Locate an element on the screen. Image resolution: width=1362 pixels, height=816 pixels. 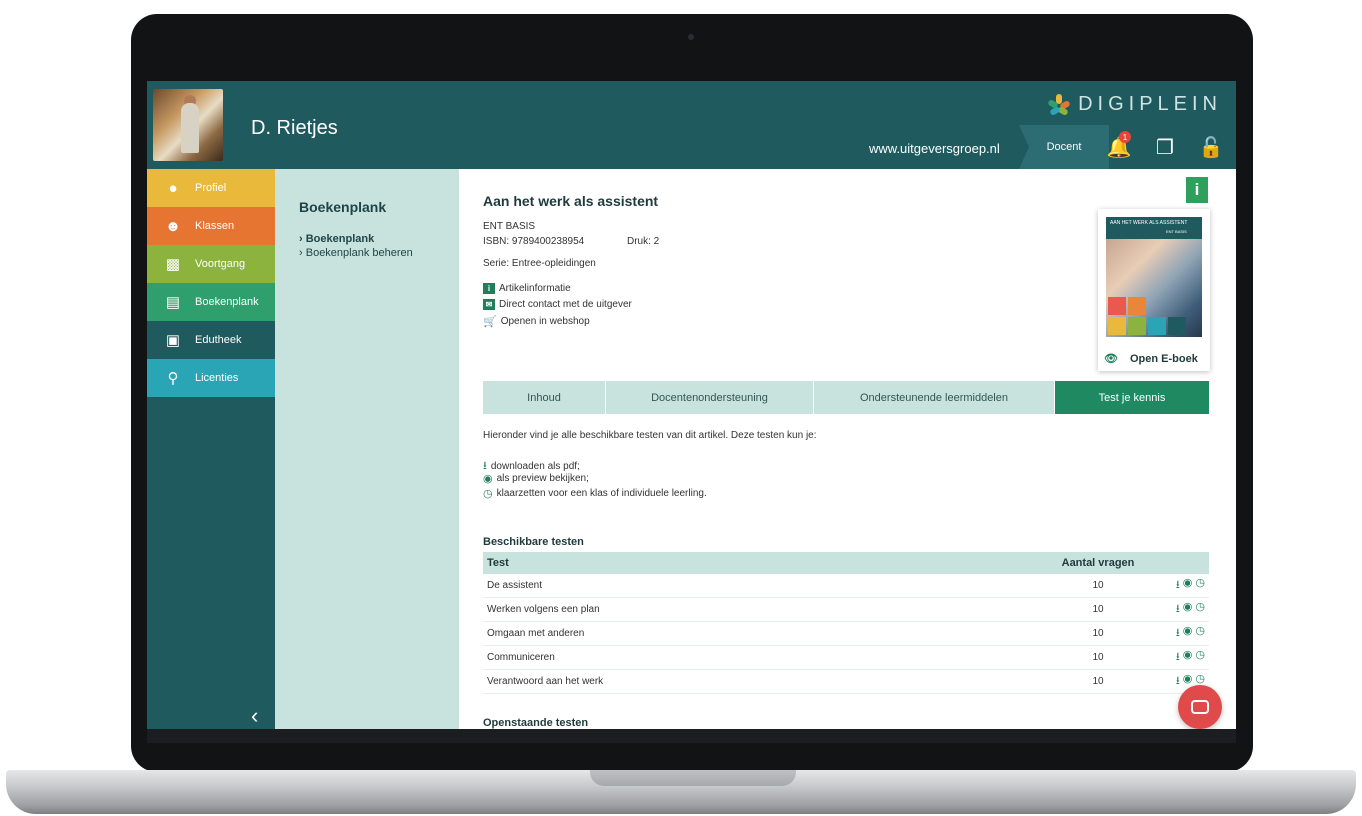
col-test: Test is located at coordinates (498, 563).